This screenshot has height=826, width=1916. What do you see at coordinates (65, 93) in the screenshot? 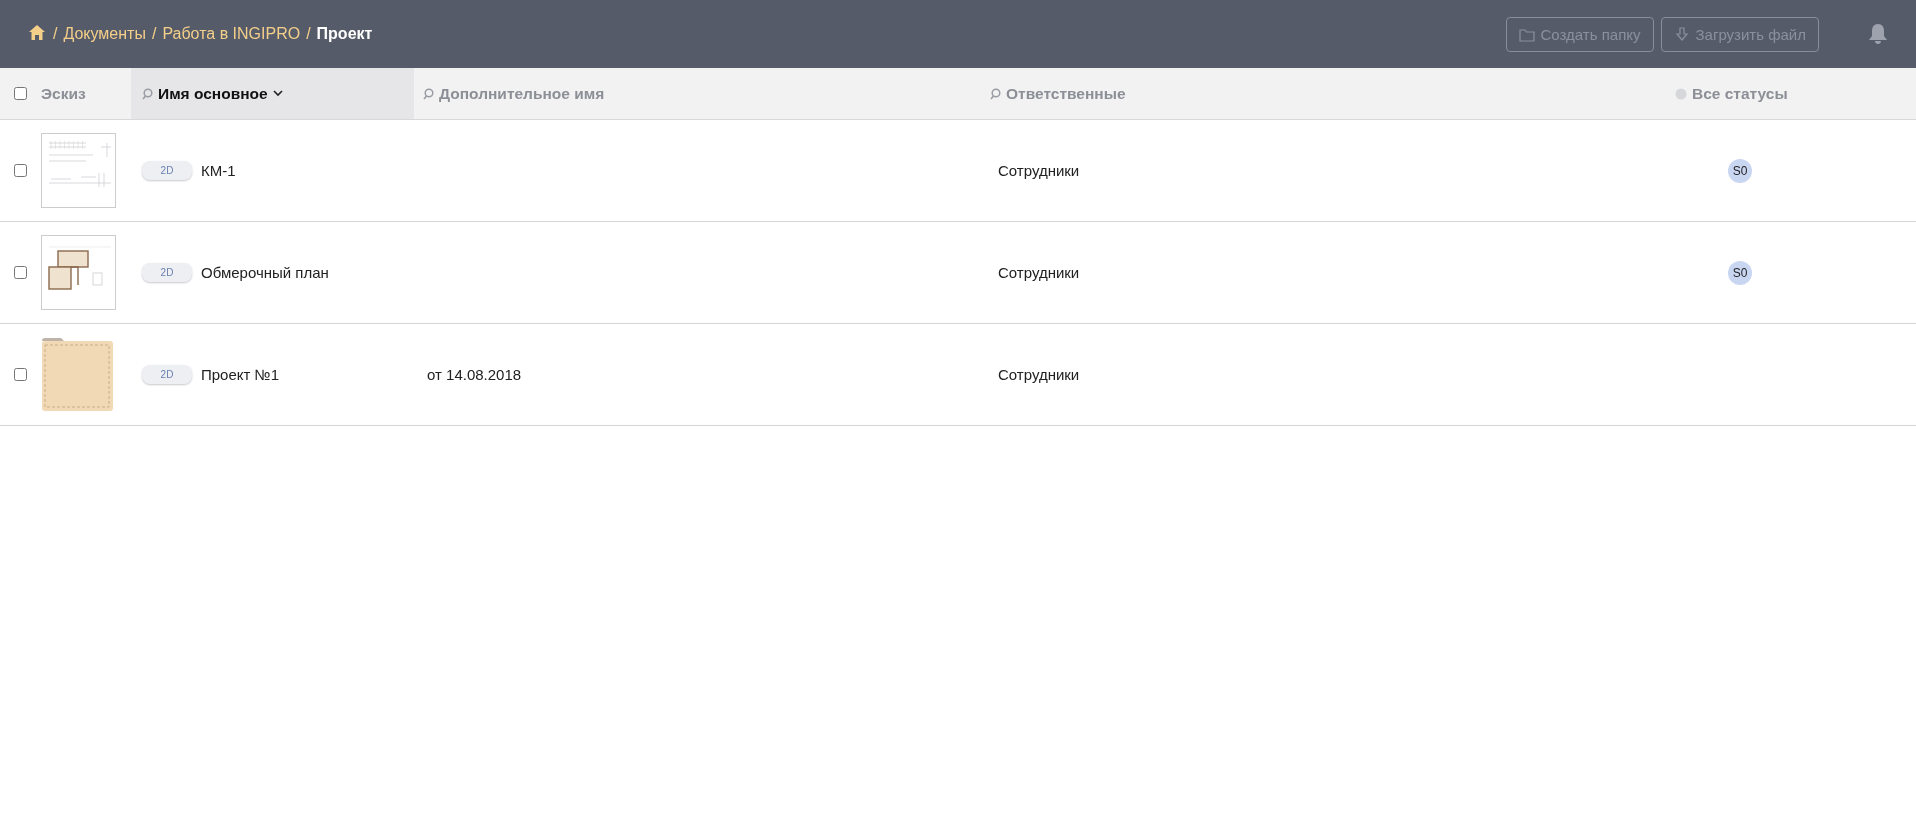
I see `column-header: Эскиз` at bounding box center [65, 93].